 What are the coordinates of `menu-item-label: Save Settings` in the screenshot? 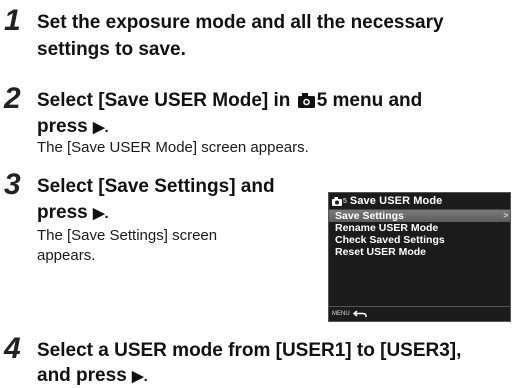 It's located at (369, 216).